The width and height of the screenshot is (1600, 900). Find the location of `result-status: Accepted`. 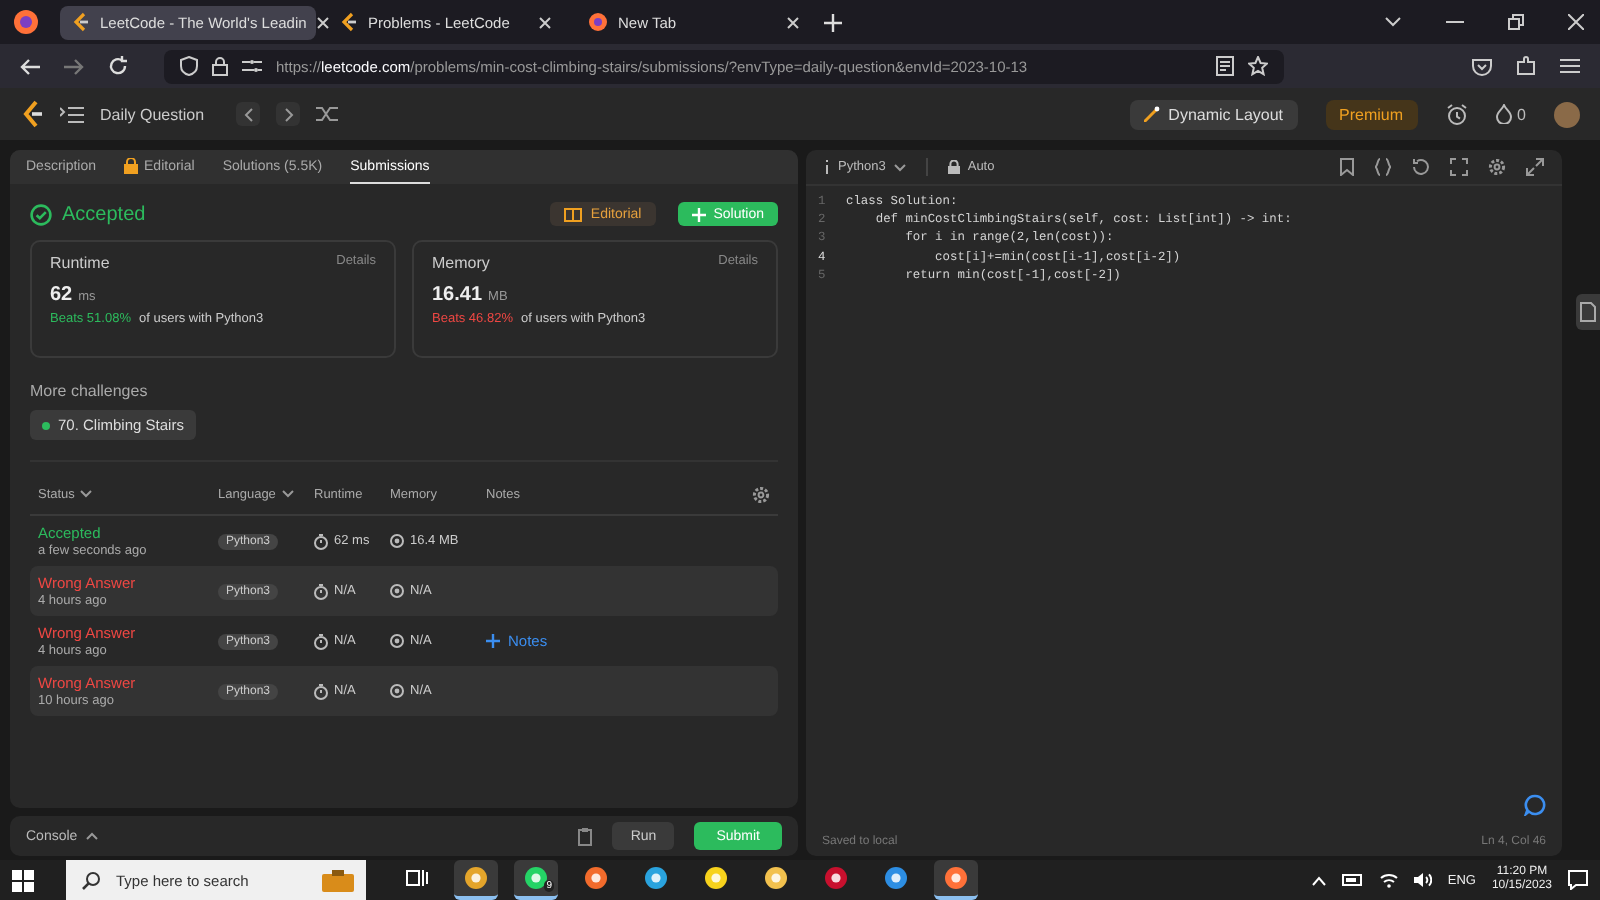

result-status: Accepted is located at coordinates (104, 214).